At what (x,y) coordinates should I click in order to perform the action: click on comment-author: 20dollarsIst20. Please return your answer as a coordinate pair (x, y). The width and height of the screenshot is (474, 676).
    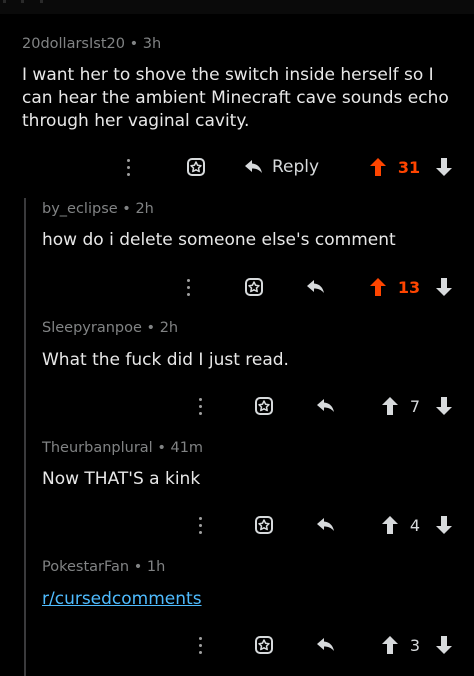
    Looking at the image, I should click on (73, 44).